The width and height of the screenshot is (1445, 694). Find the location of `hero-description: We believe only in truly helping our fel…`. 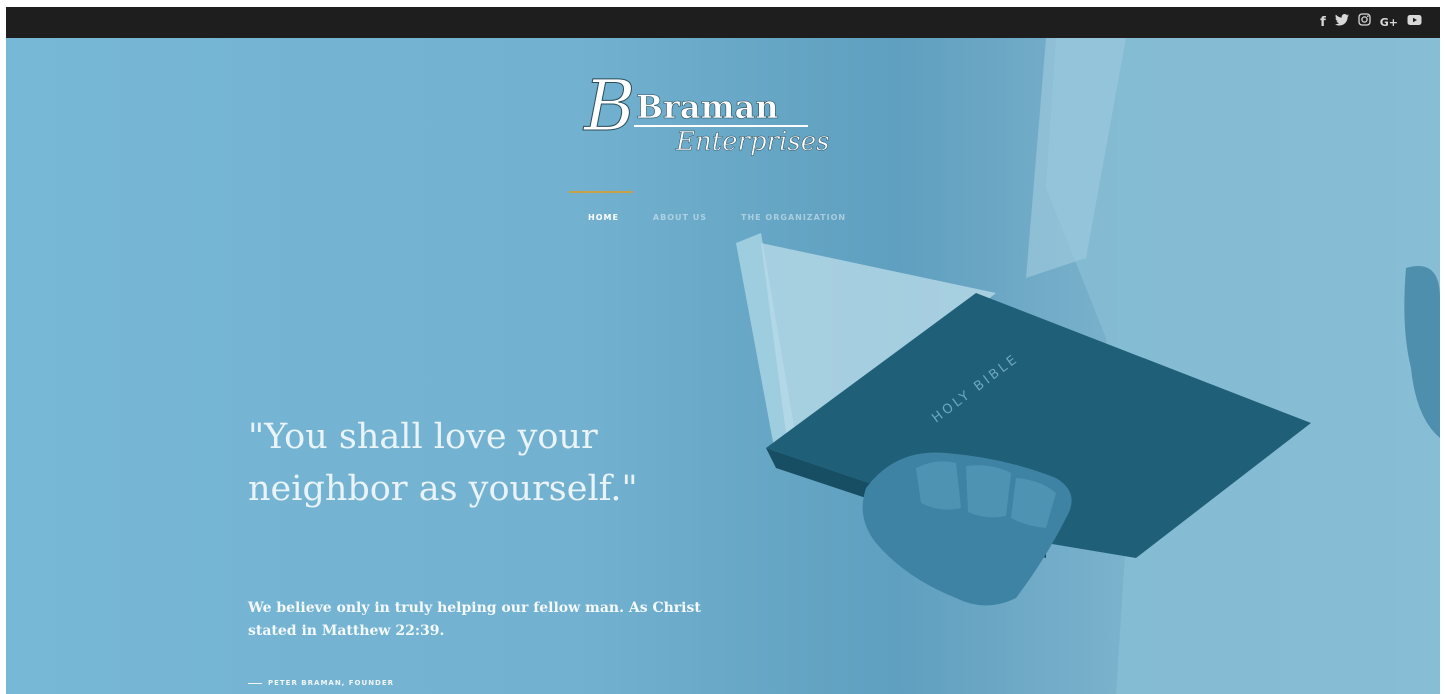

hero-description: We believe only in truly helping our fel… is located at coordinates (488, 620).